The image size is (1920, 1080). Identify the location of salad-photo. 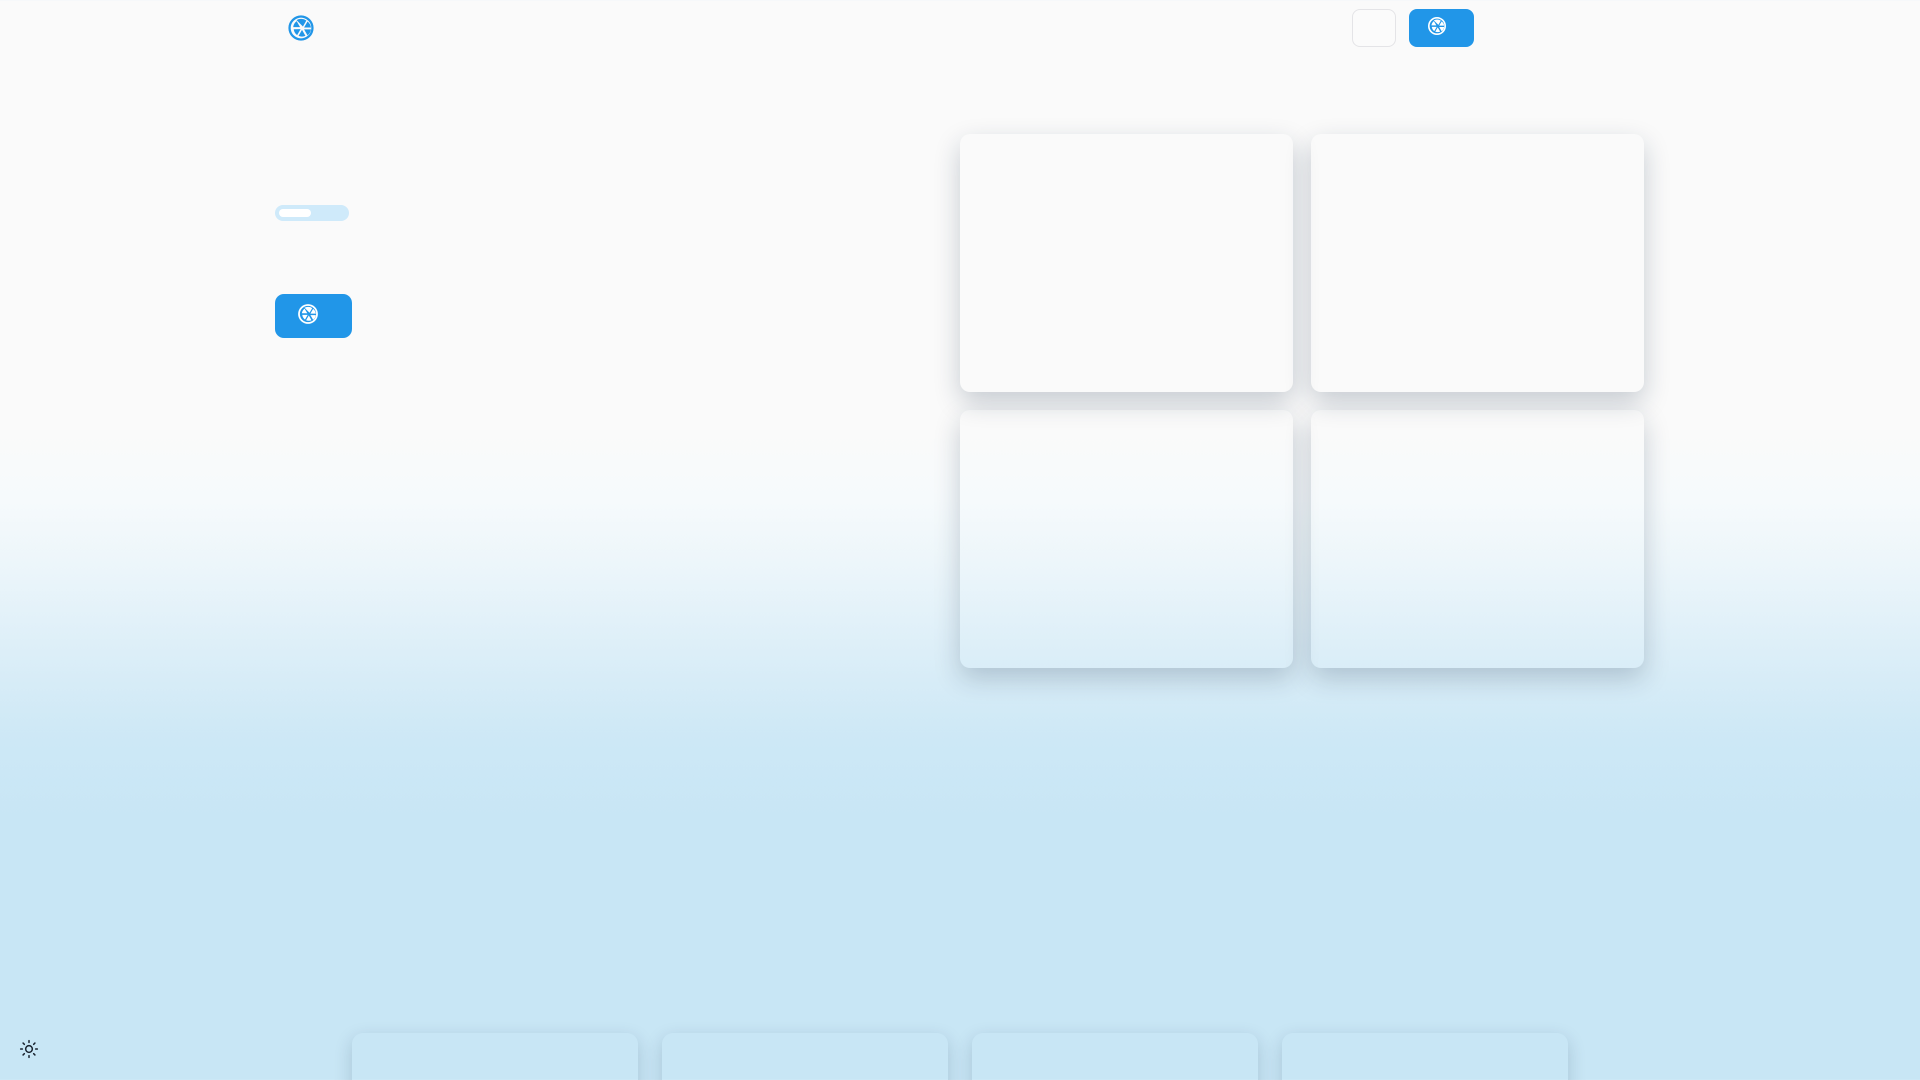
(1126, 539).